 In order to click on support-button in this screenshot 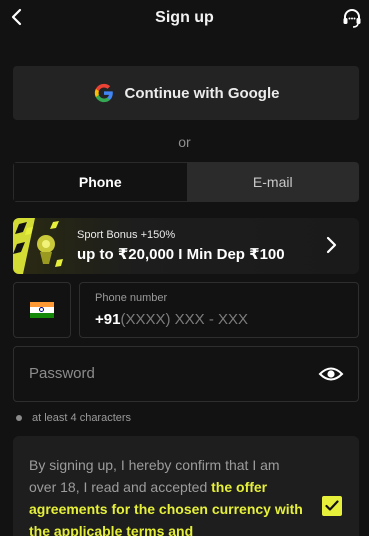, I will do `click(352, 18)`.